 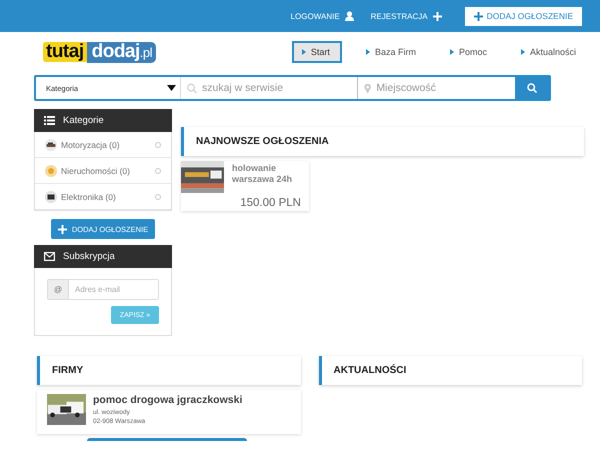 I want to click on dropdown-caret-icon, so click(x=171, y=88).